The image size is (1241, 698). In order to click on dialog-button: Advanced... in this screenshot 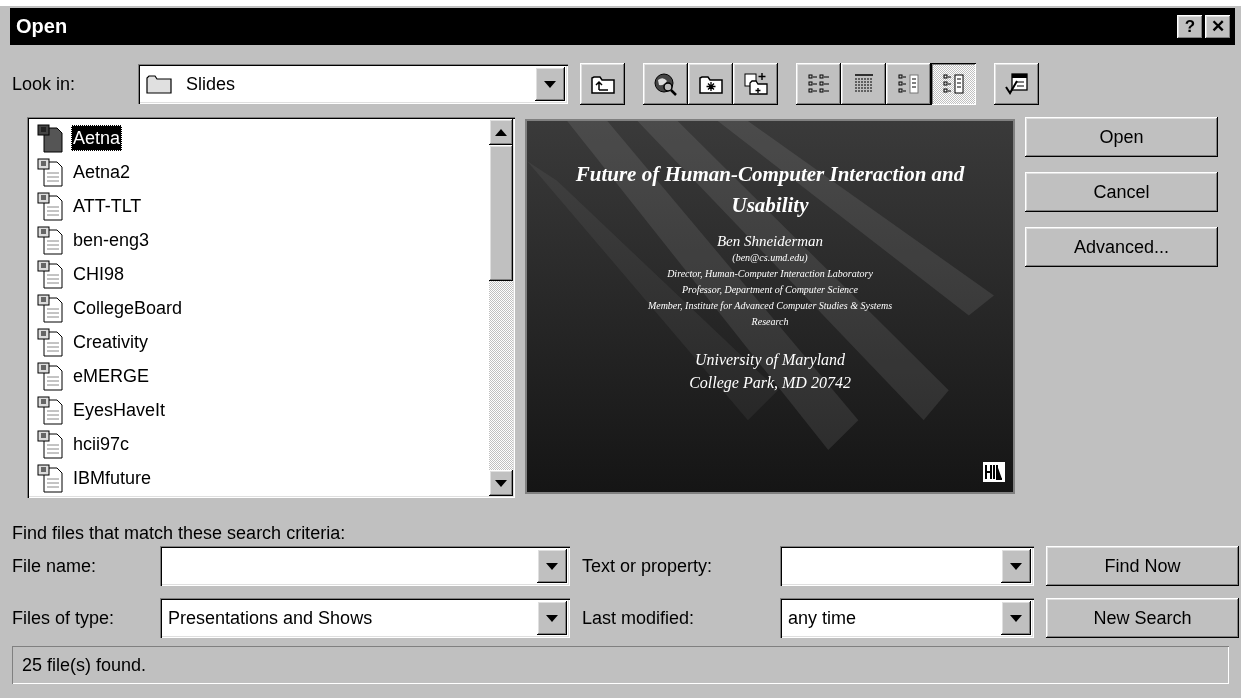, I will do `click(1121, 247)`.